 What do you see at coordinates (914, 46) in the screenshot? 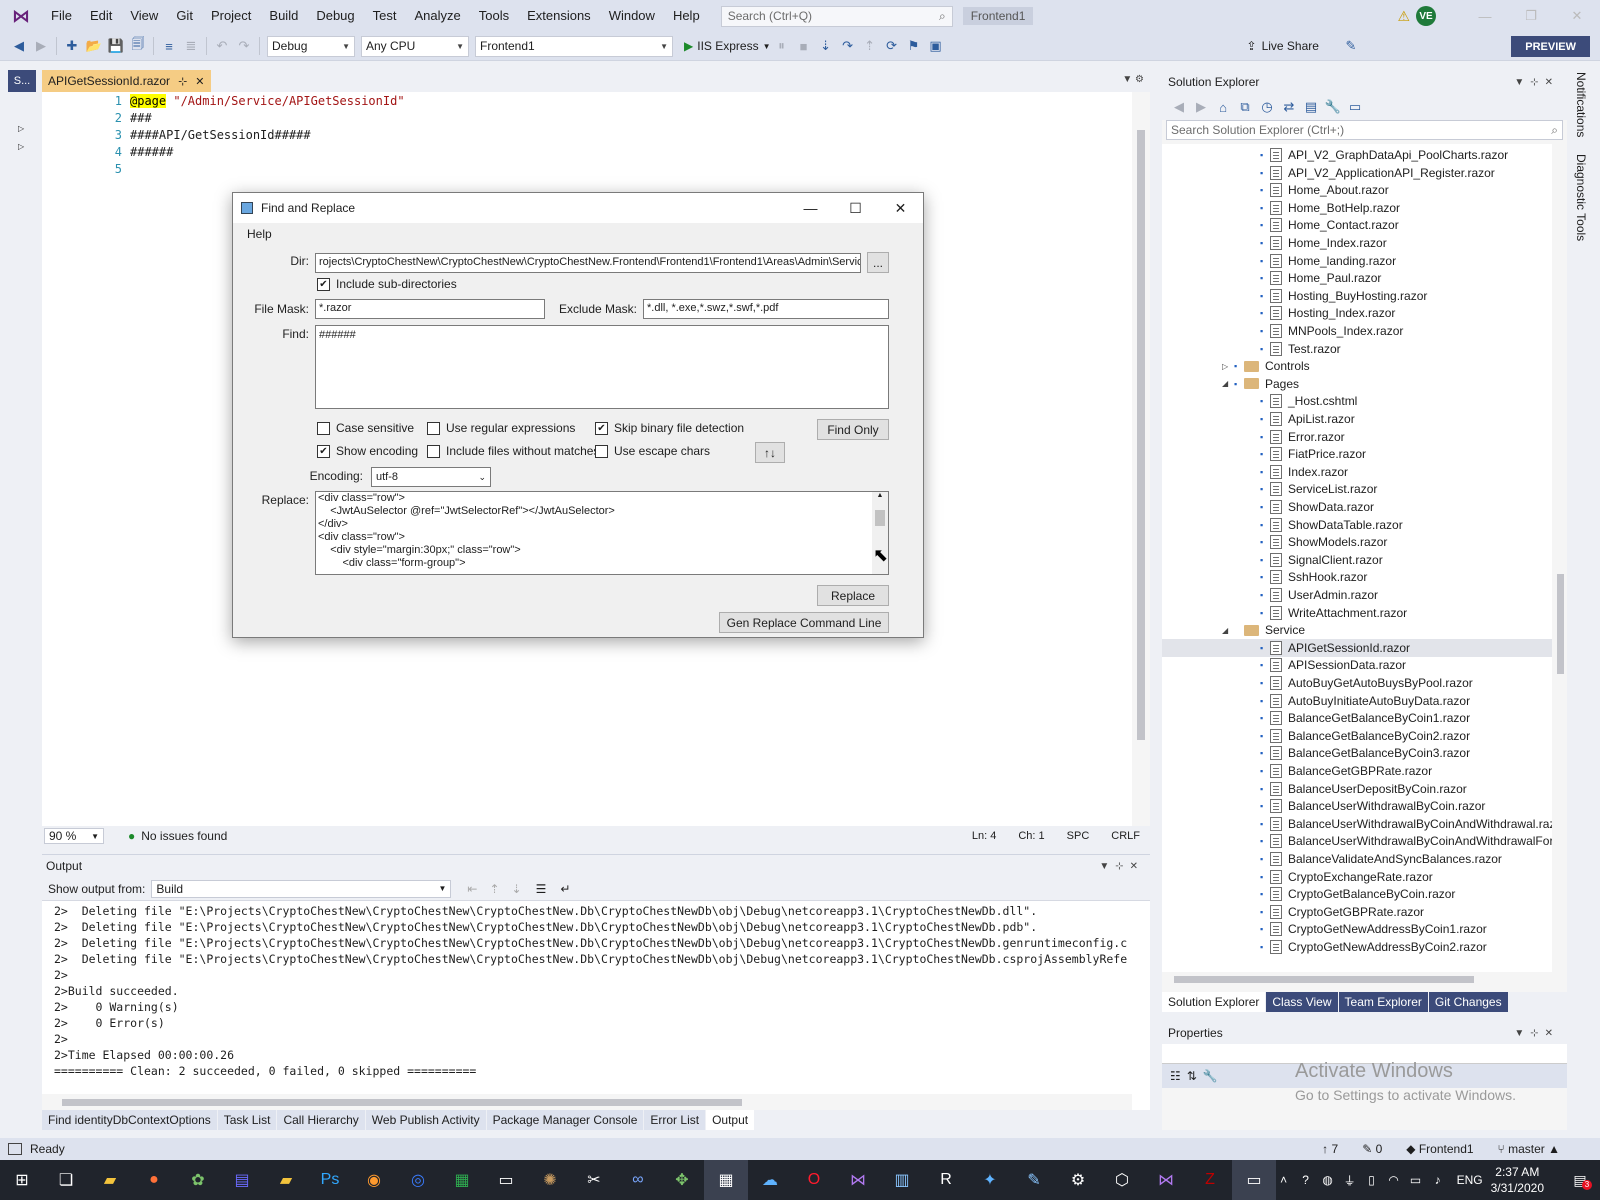
I see `browser-link-icon: ⚑` at bounding box center [914, 46].